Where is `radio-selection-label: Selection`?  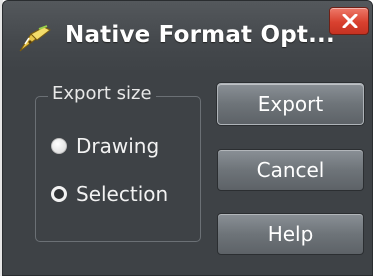
radio-selection-label: Selection is located at coordinates (122, 194).